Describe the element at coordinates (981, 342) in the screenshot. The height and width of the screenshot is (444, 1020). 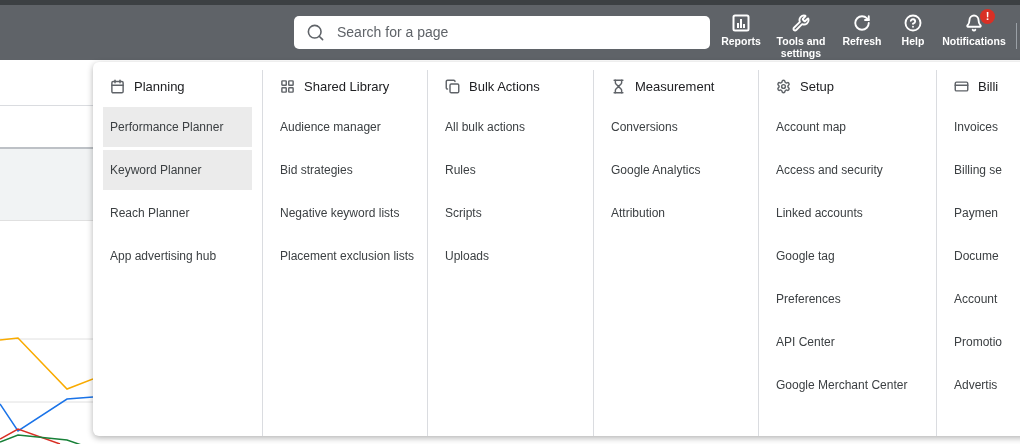
I see `menu-item: Promotio` at that location.